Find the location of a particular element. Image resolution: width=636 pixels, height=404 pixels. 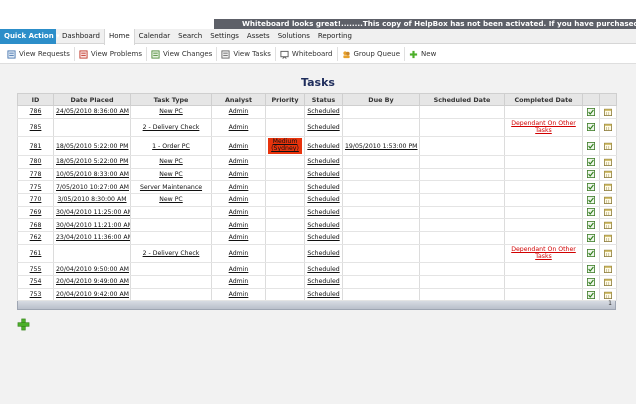

date-placed-link: 20/04/2010 9:49:00 AM is located at coordinates (92, 281).